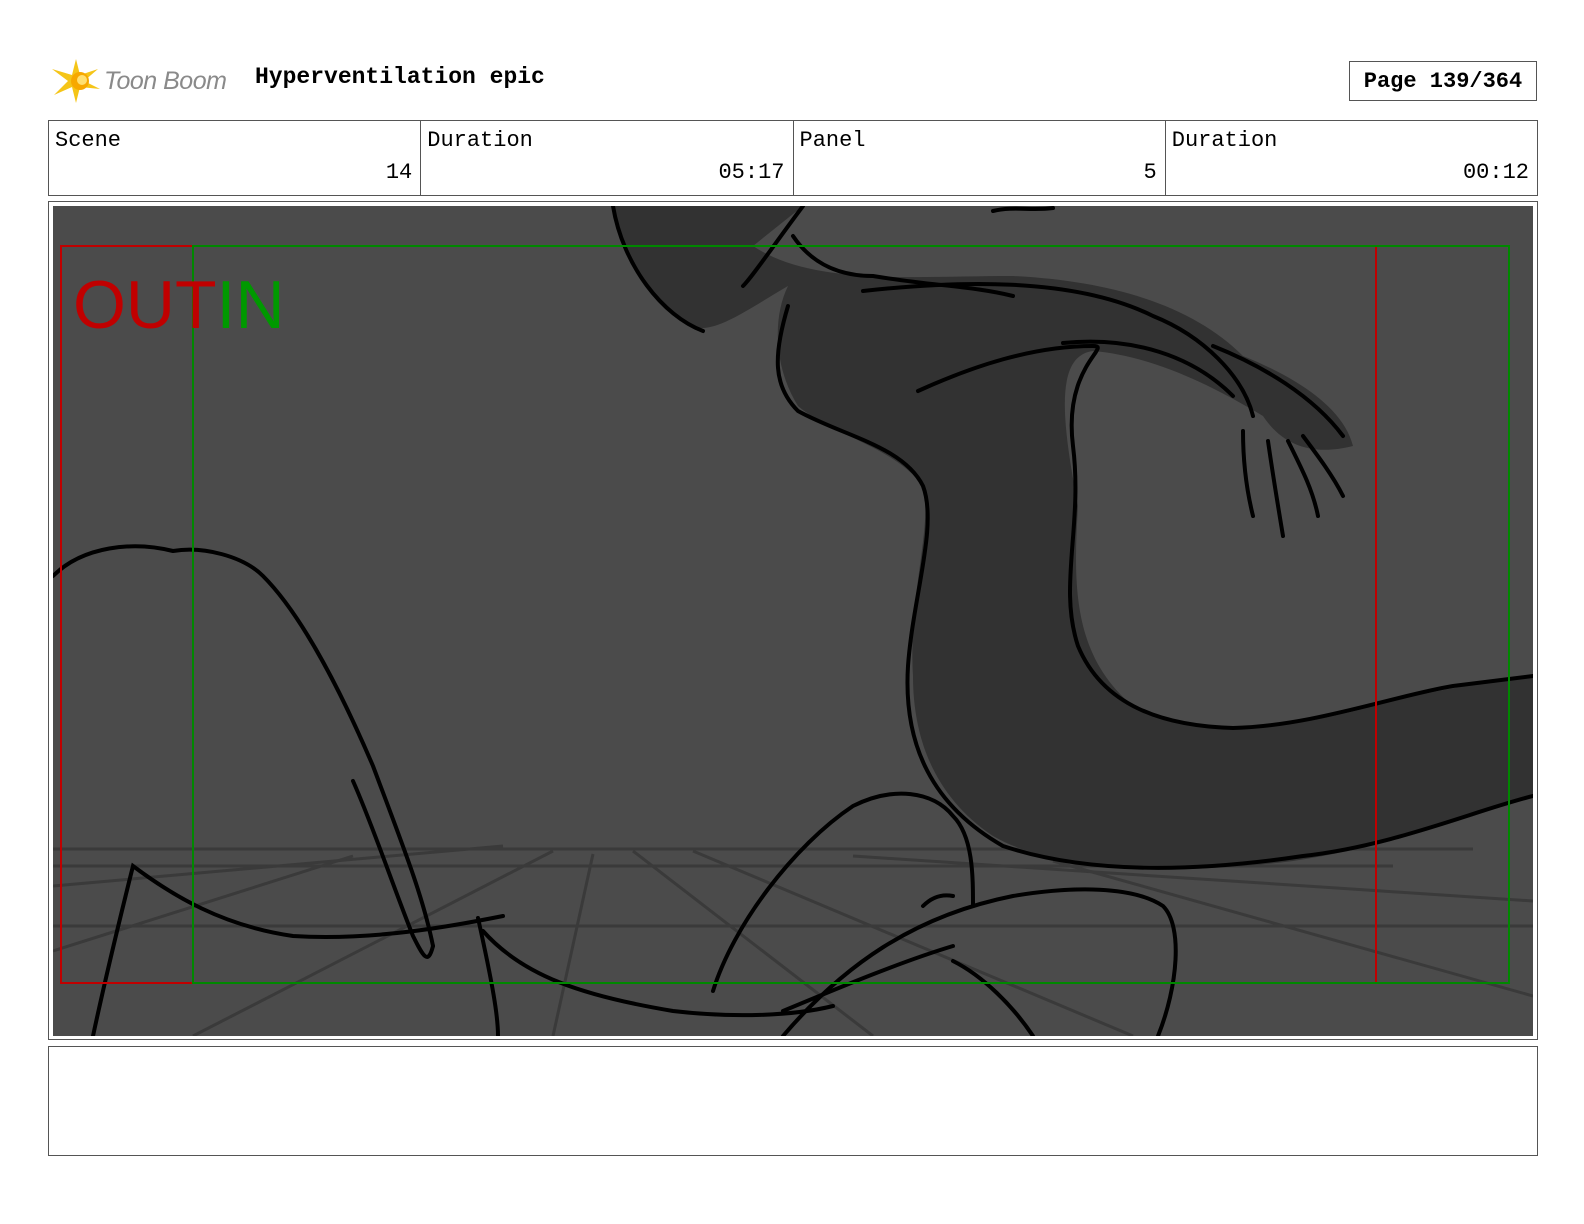 This screenshot has width=1584, height=1224. I want to click on scene-duration-value: 05:17, so click(751, 172).